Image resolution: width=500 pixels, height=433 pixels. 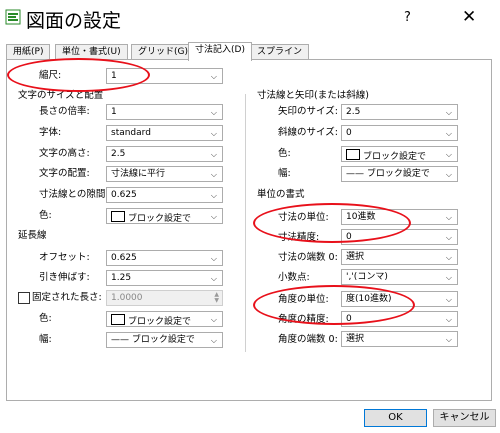 I want to click on extension-color-value: ブロック設定で, so click(x=151, y=321).